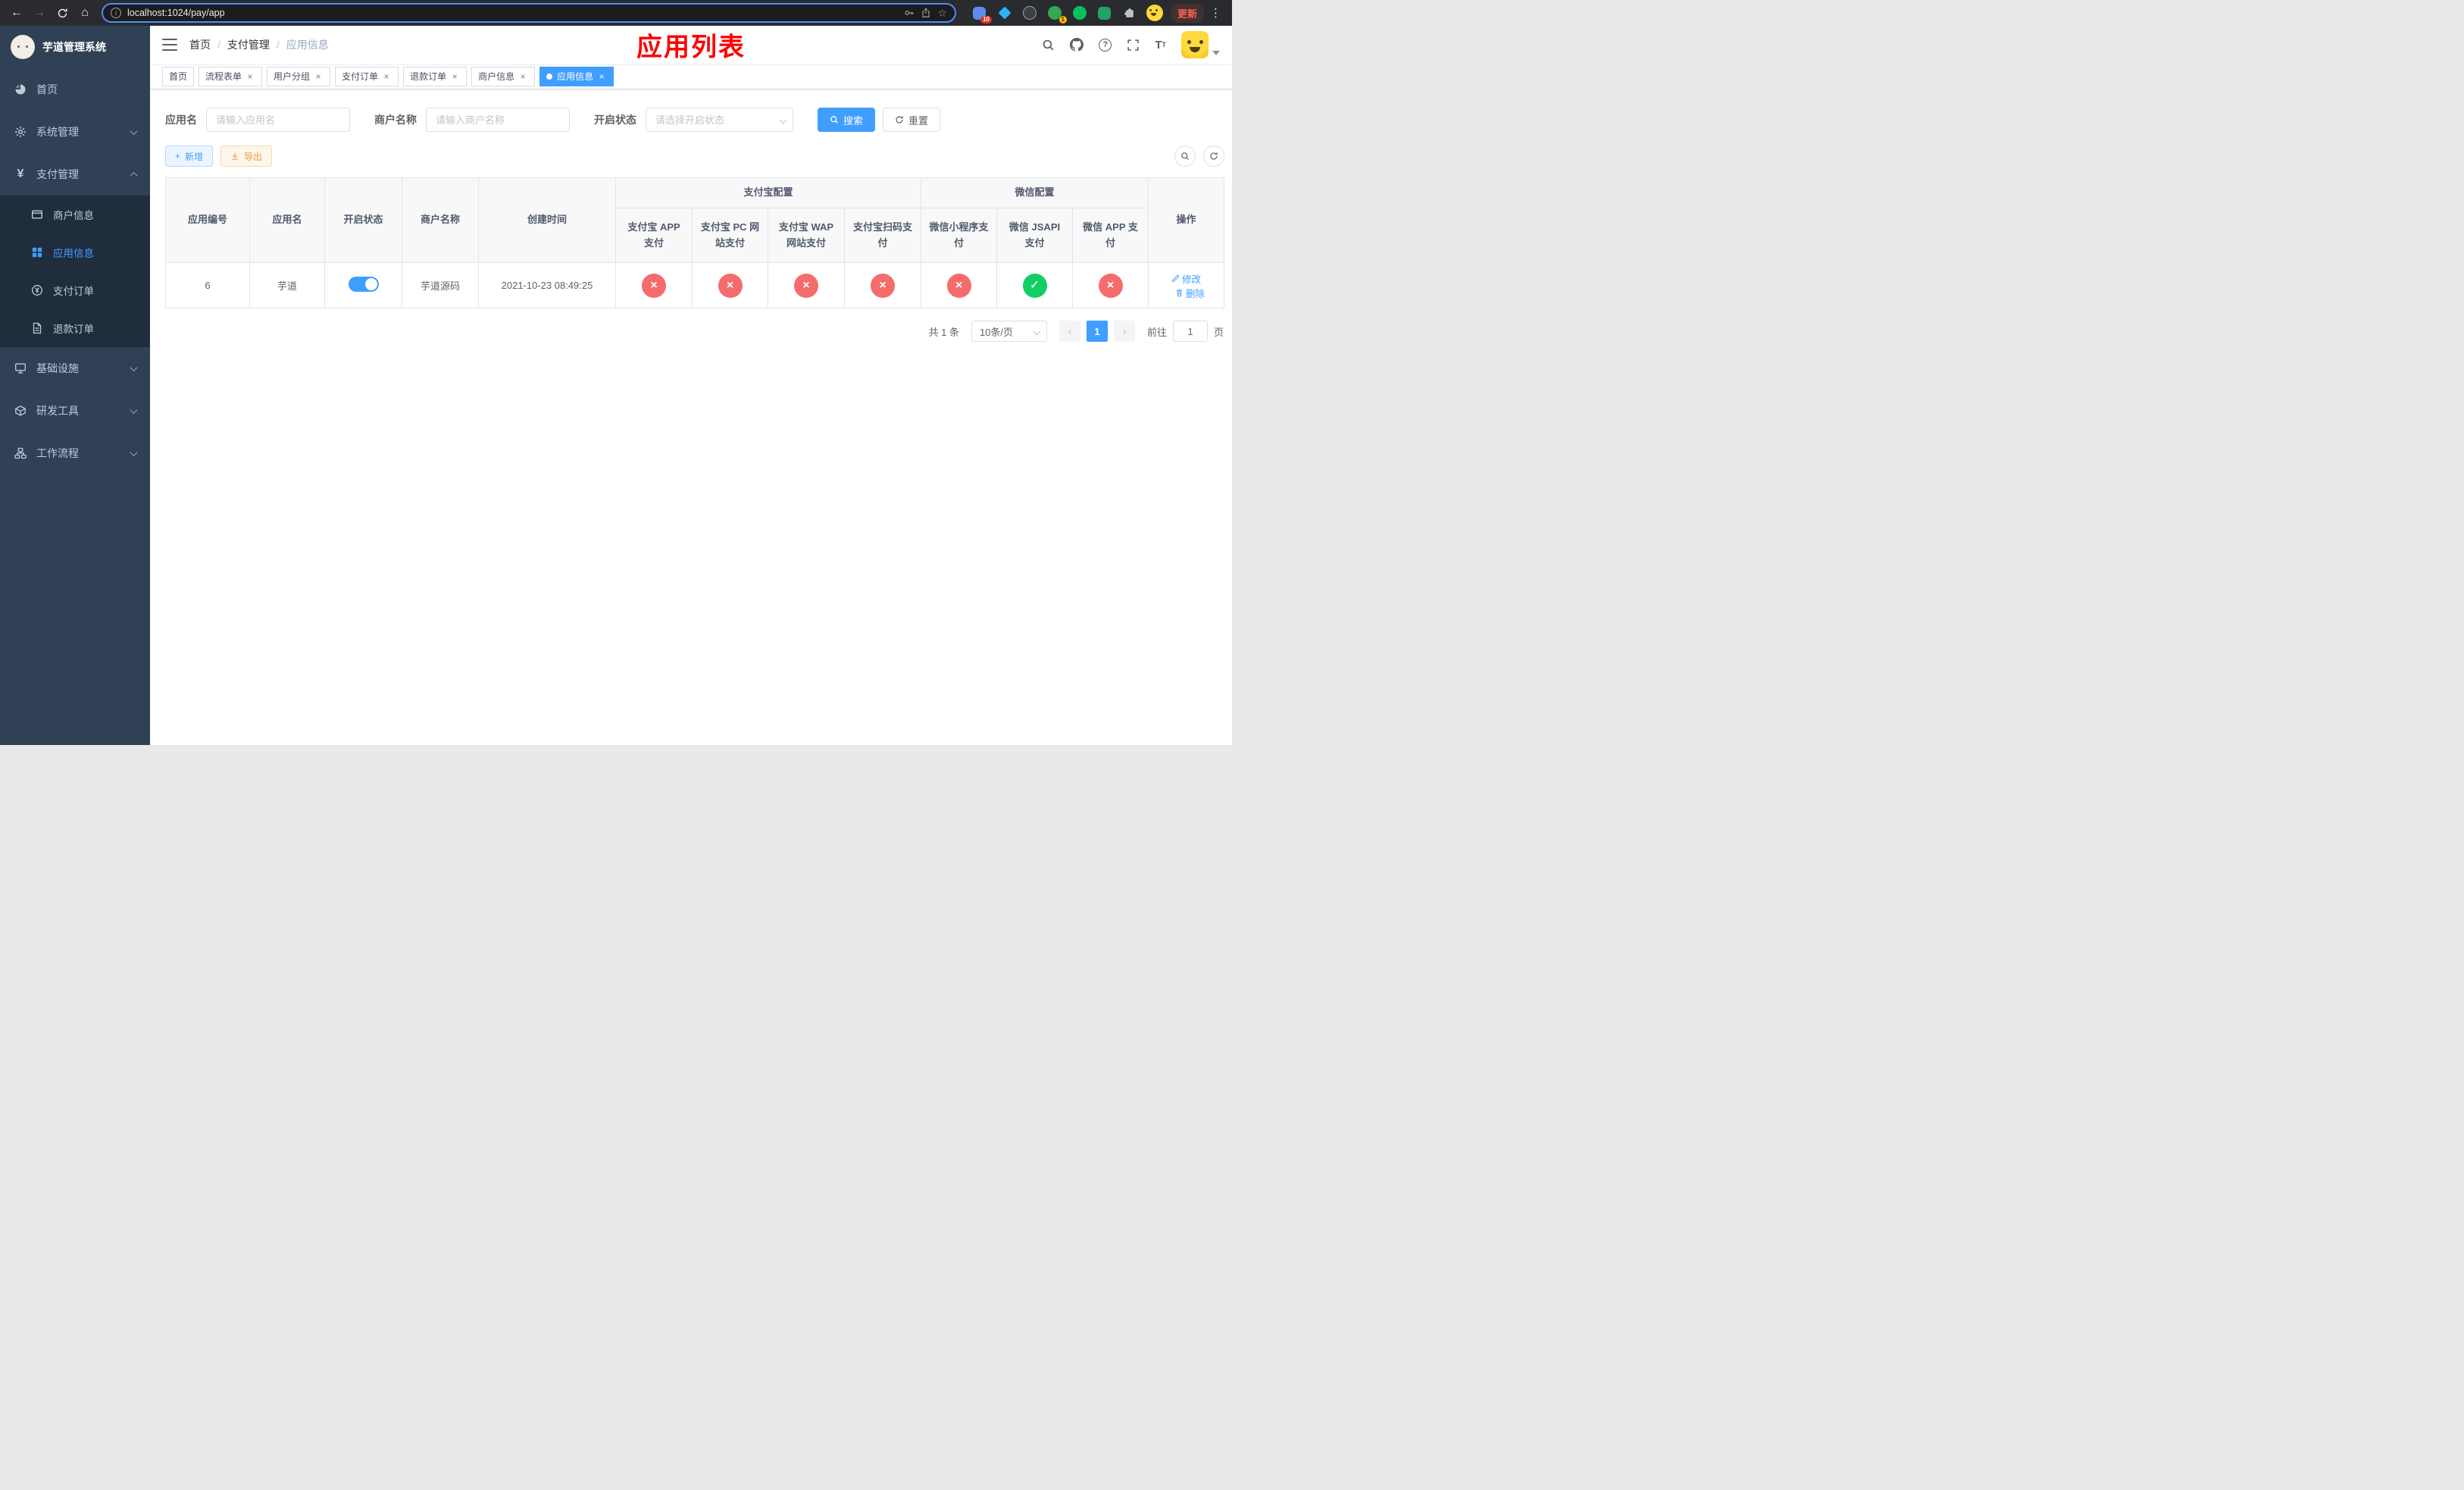 This screenshot has width=2464, height=1490. What do you see at coordinates (1213, 156) in the screenshot?
I see `refresh-button` at bounding box center [1213, 156].